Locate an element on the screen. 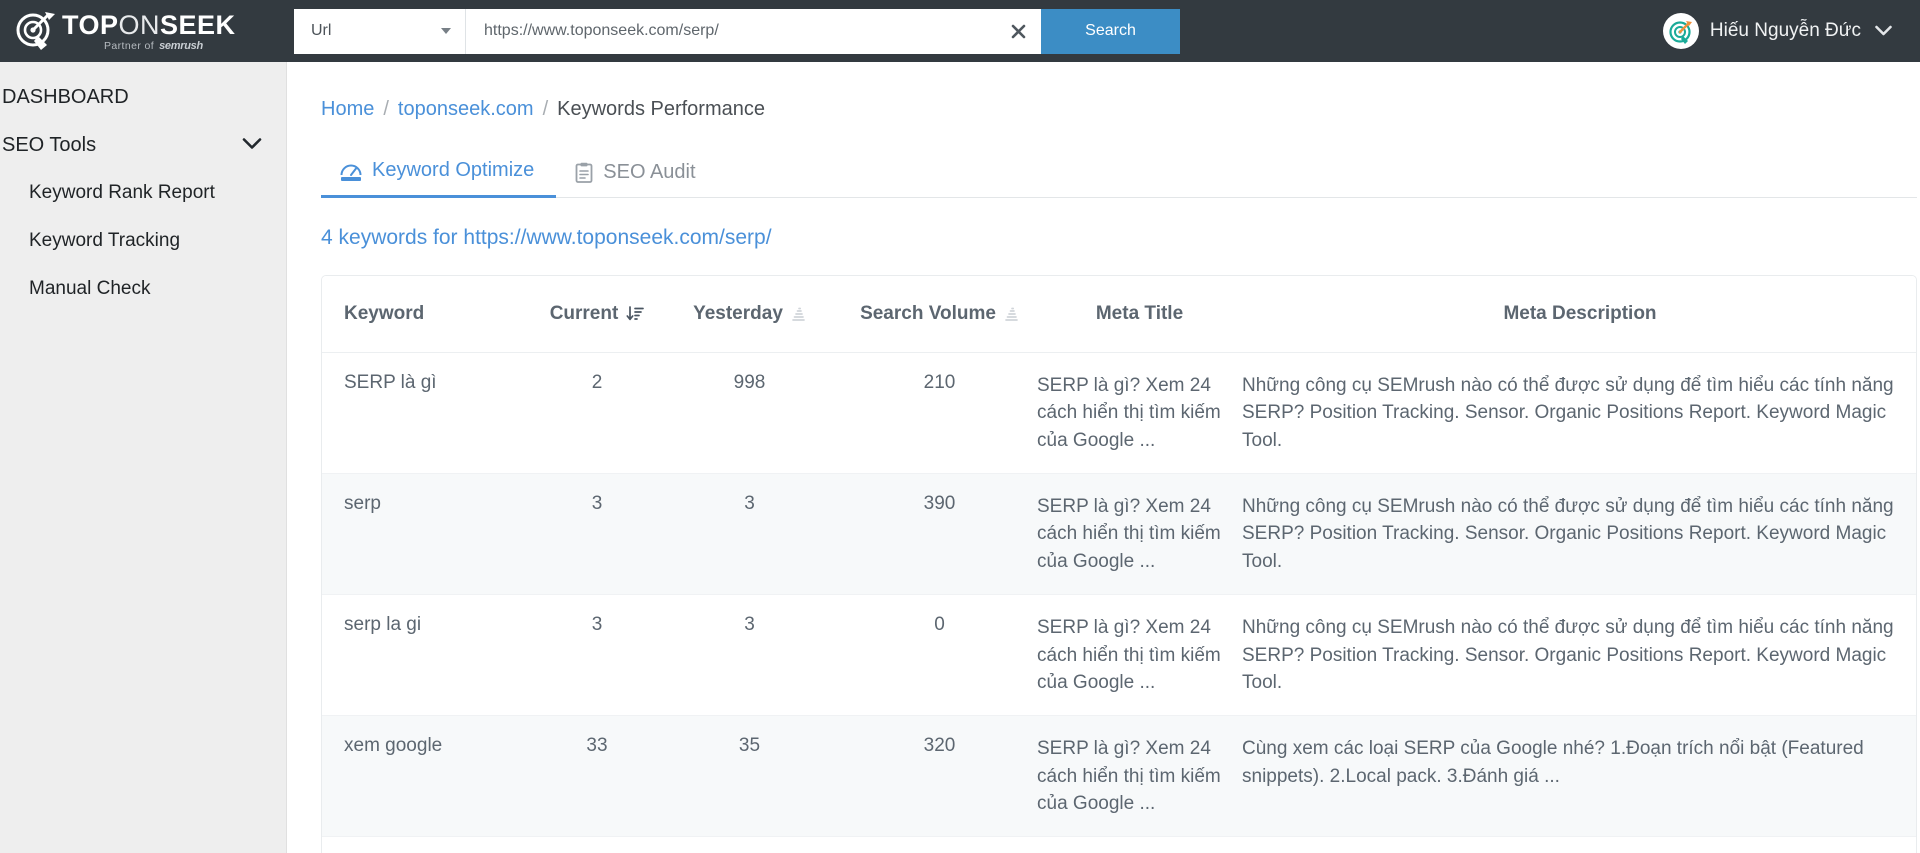 This screenshot has width=1920, height=853. clear-search-button is located at coordinates (1018, 31).